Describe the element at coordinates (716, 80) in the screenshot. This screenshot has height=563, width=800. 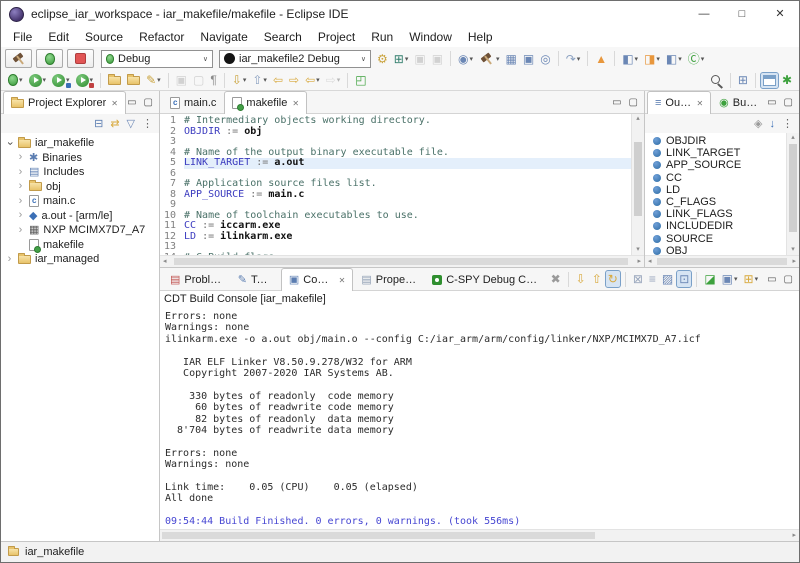
I see `search-icon` at that location.